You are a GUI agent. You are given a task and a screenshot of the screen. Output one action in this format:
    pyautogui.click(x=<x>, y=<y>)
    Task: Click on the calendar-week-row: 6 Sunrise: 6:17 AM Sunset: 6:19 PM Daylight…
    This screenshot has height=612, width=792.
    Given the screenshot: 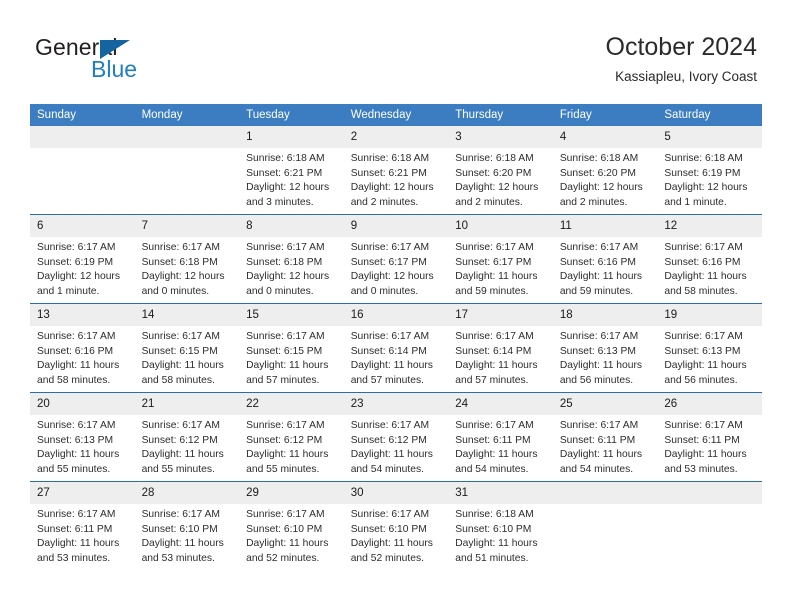 What is the action you would take?
    pyautogui.click(x=396, y=259)
    